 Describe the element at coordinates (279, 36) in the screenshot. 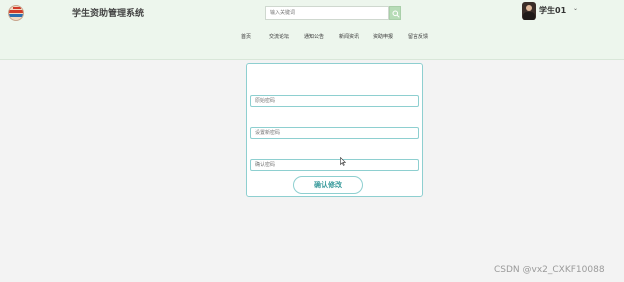

I see `nav-item-forum: 交流论坛` at that location.